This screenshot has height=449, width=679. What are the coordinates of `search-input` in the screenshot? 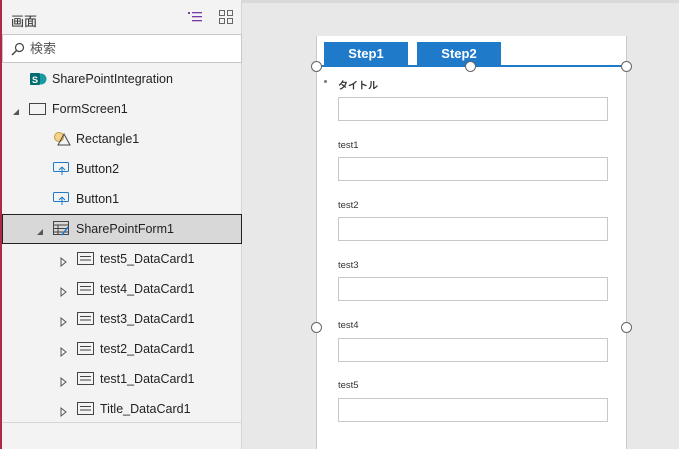 It's located at (130, 49).